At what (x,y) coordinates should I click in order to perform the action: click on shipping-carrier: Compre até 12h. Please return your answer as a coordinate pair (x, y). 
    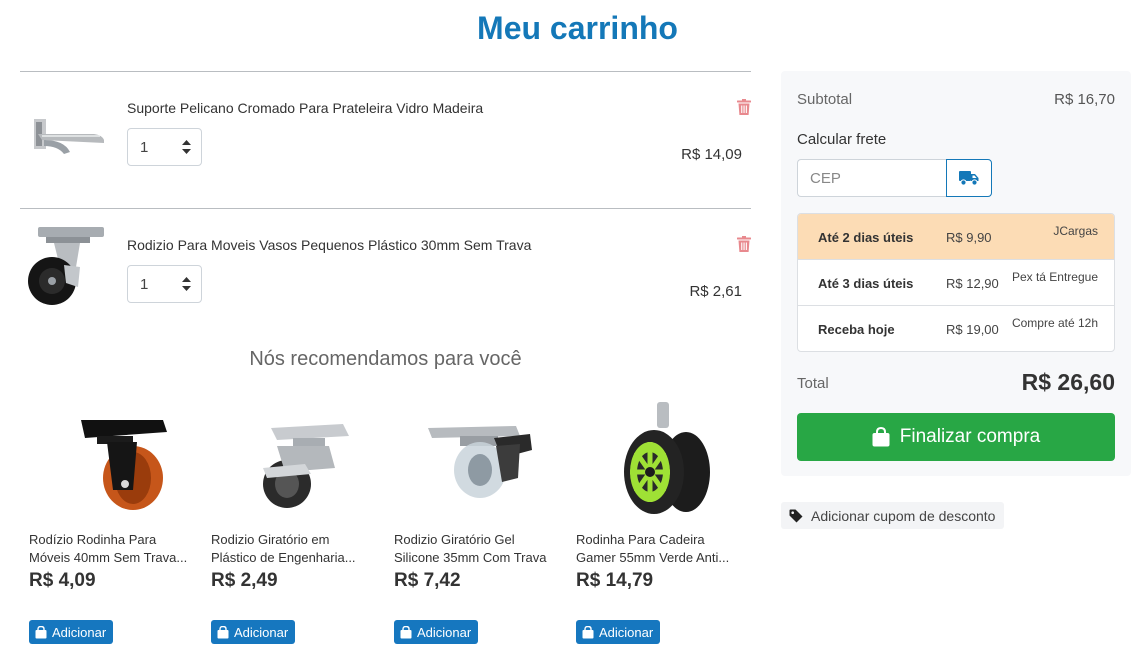
    Looking at the image, I should click on (1054, 323).